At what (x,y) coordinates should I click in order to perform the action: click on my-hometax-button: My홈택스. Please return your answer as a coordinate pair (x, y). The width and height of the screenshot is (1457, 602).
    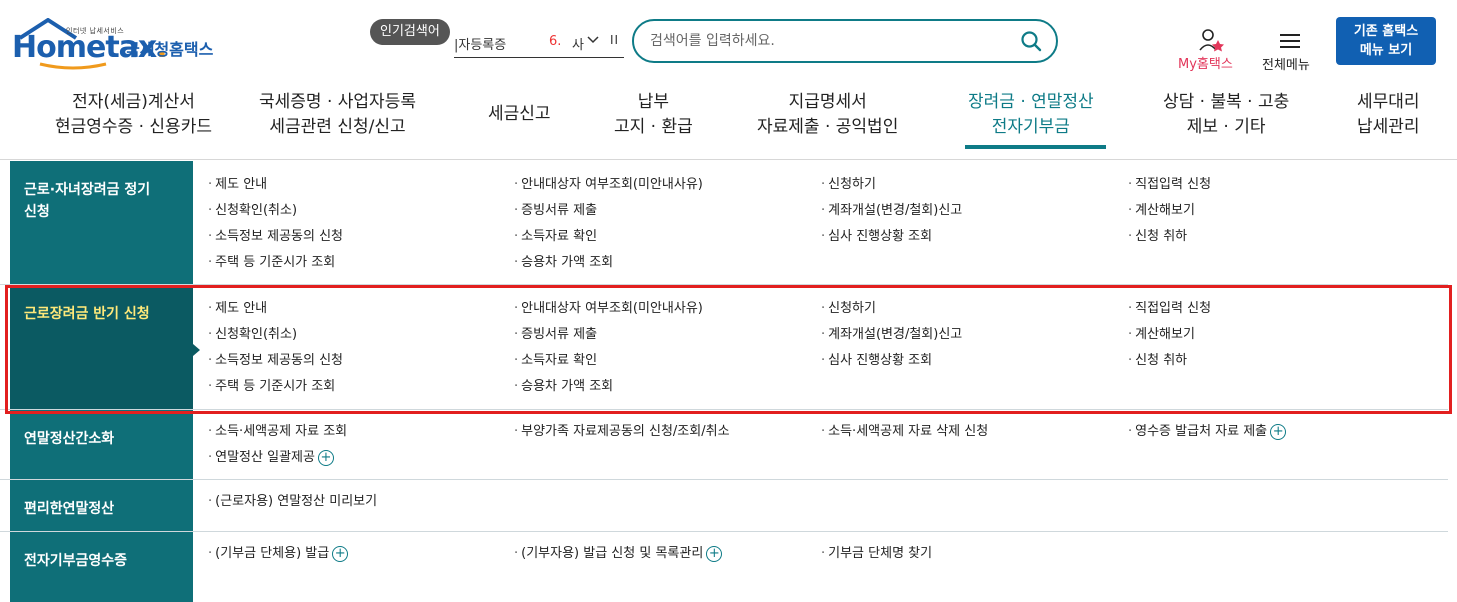
    Looking at the image, I should click on (1211, 50).